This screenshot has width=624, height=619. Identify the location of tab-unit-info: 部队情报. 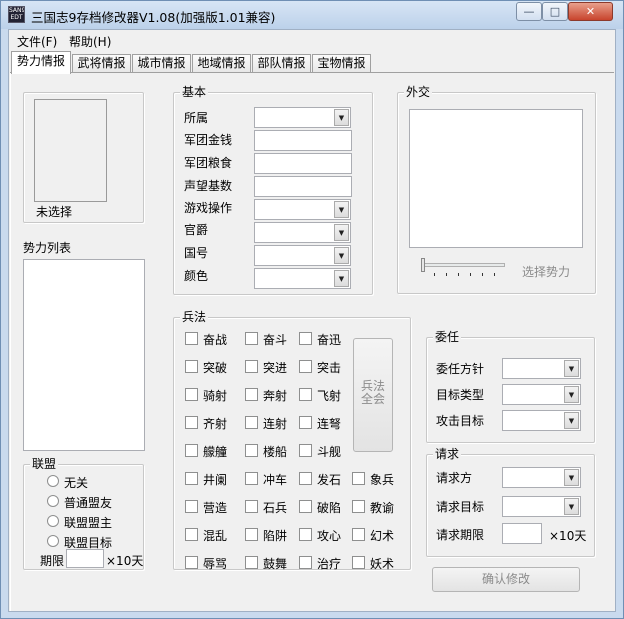
(281, 63).